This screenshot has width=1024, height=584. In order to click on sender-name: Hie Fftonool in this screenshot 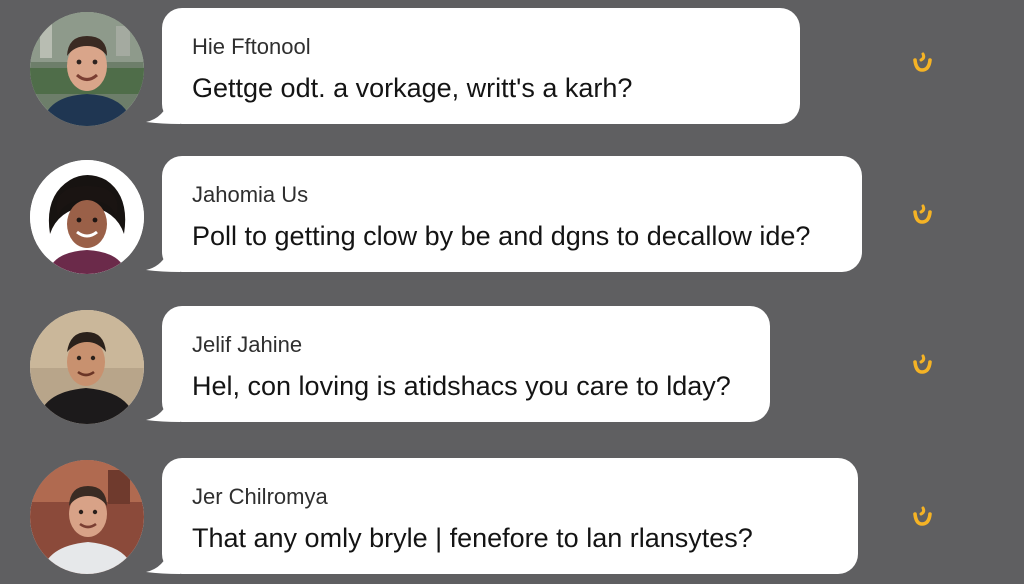, I will do `click(251, 46)`.